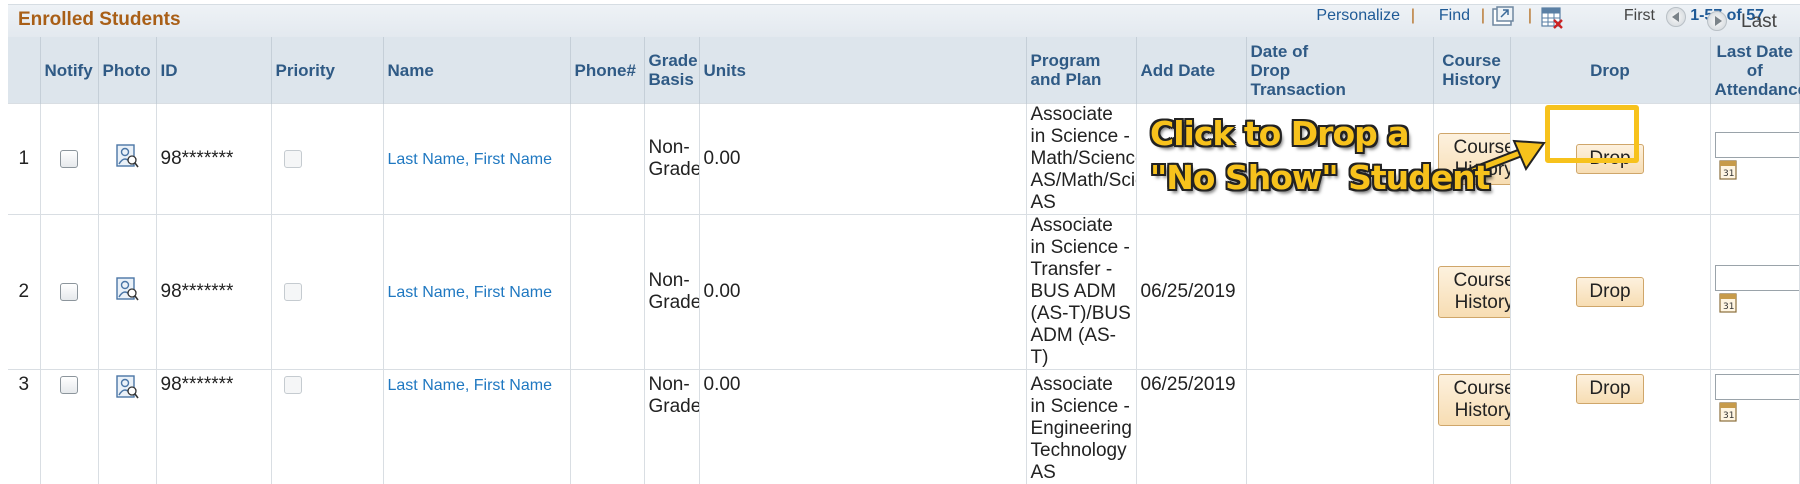 The width and height of the screenshot is (1800, 484). What do you see at coordinates (99, 20) in the screenshot?
I see `grid-title: Enrolled Students` at bounding box center [99, 20].